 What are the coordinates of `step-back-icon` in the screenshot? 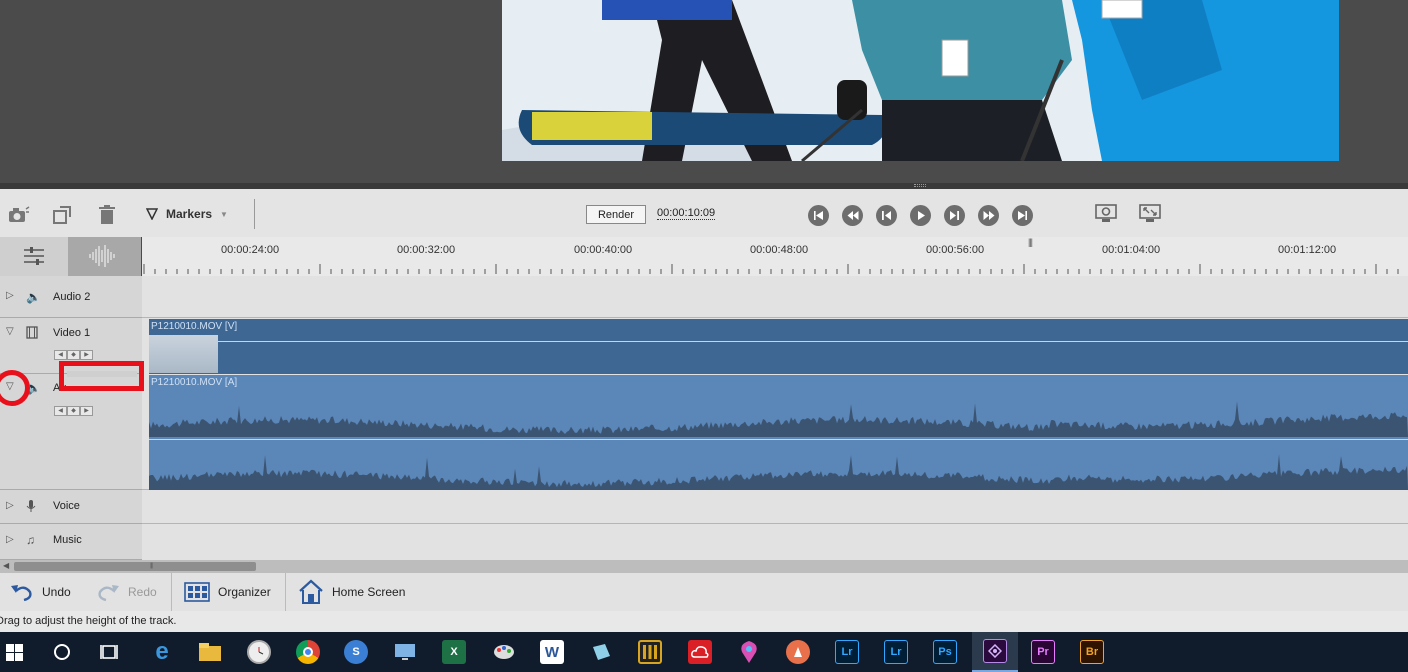 It's located at (886, 215).